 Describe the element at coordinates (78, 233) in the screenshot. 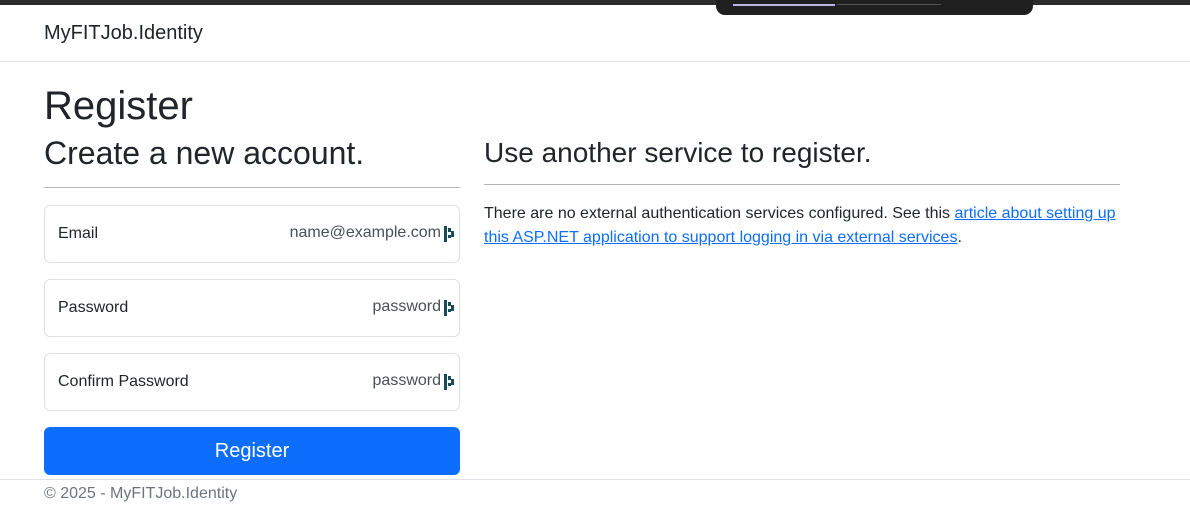

I see `email-label: Email` at that location.